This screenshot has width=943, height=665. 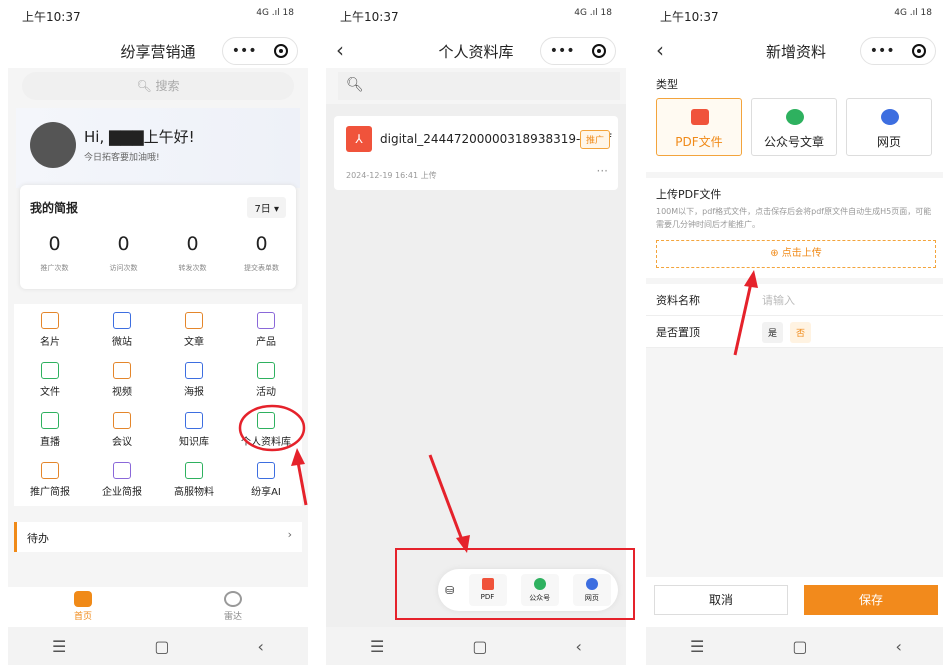 I want to click on more-icon: ···, so click(x=602, y=171).